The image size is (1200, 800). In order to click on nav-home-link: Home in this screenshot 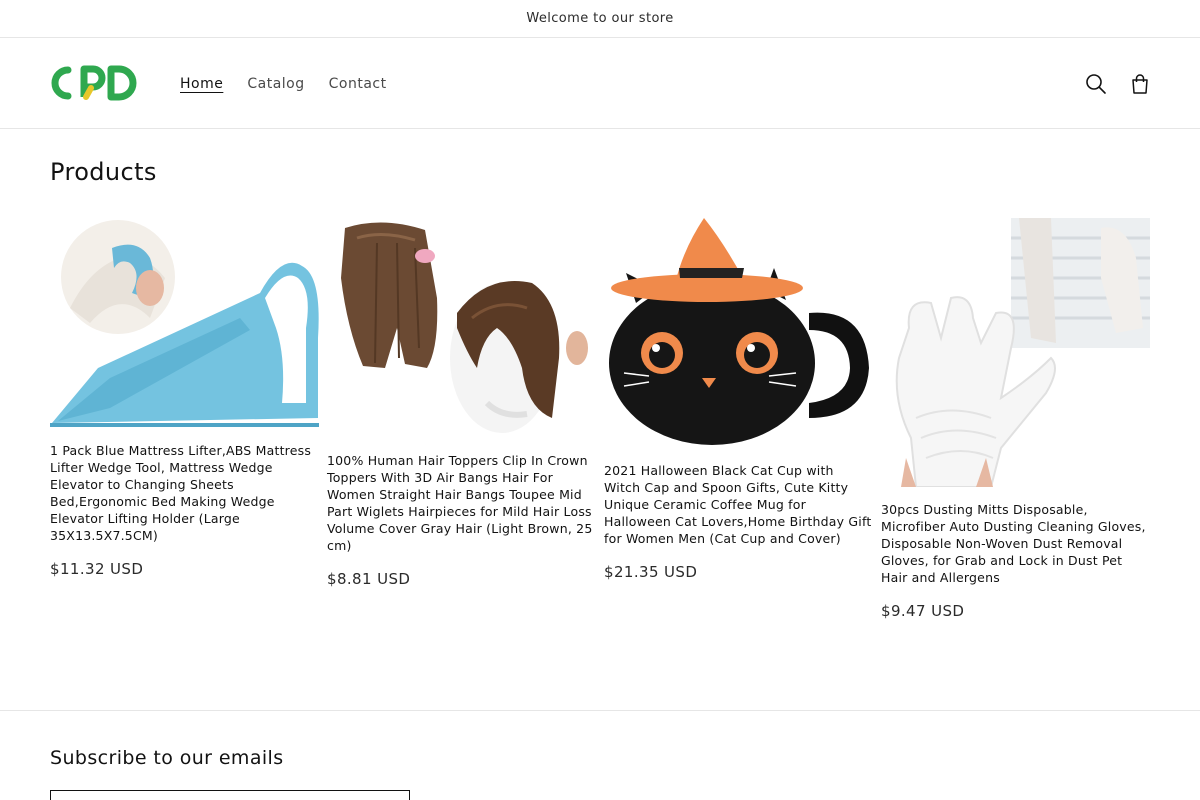, I will do `click(201, 84)`.